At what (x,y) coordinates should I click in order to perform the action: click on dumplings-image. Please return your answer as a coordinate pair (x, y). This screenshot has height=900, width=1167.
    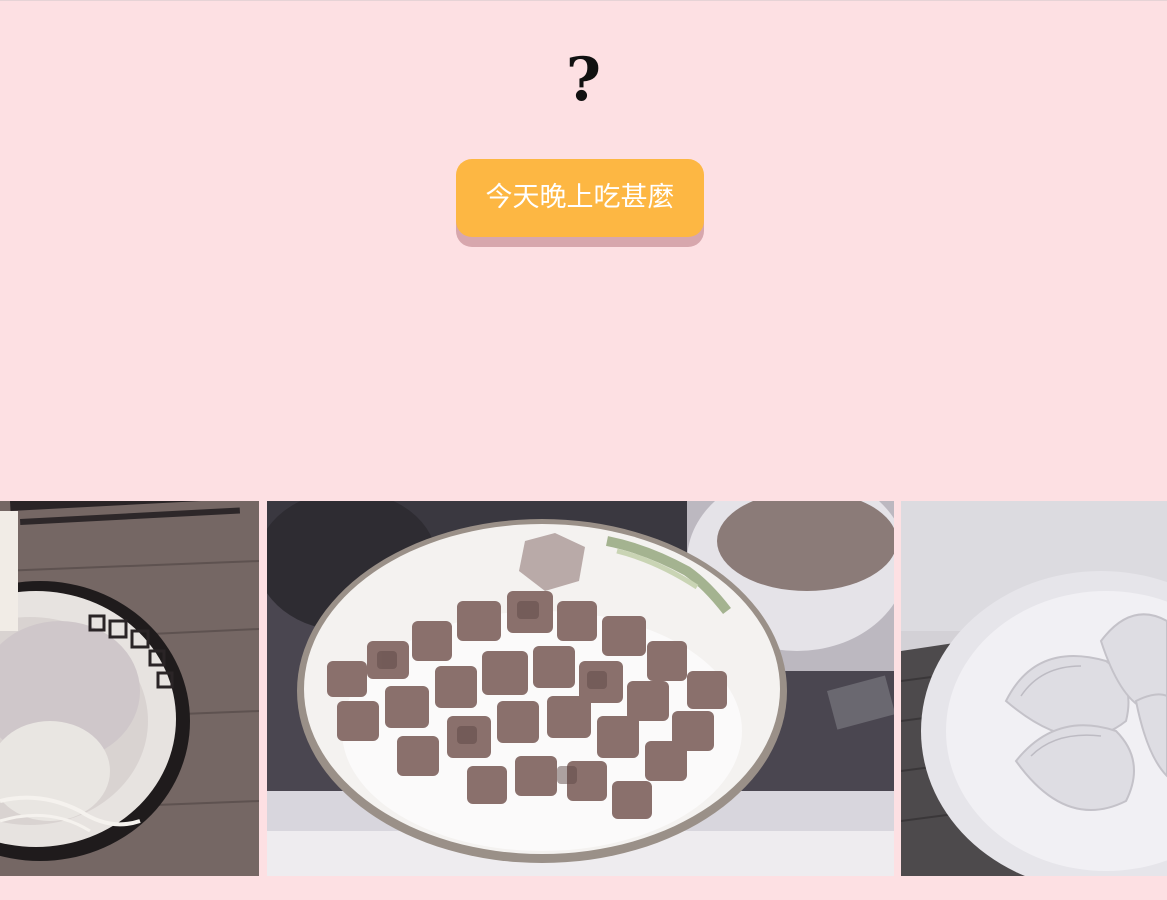
    Looking at the image, I should click on (1034, 688).